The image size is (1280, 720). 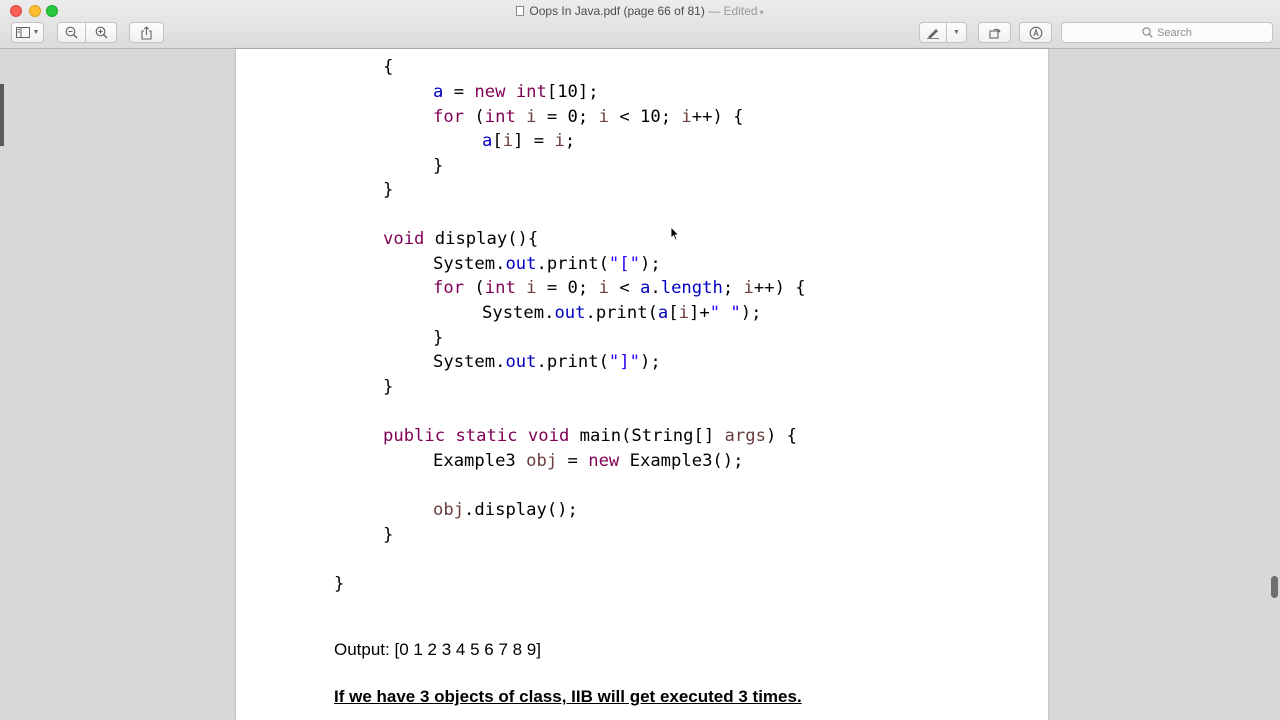 I want to click on code-line: void display(){, so click(x=460, y=239).